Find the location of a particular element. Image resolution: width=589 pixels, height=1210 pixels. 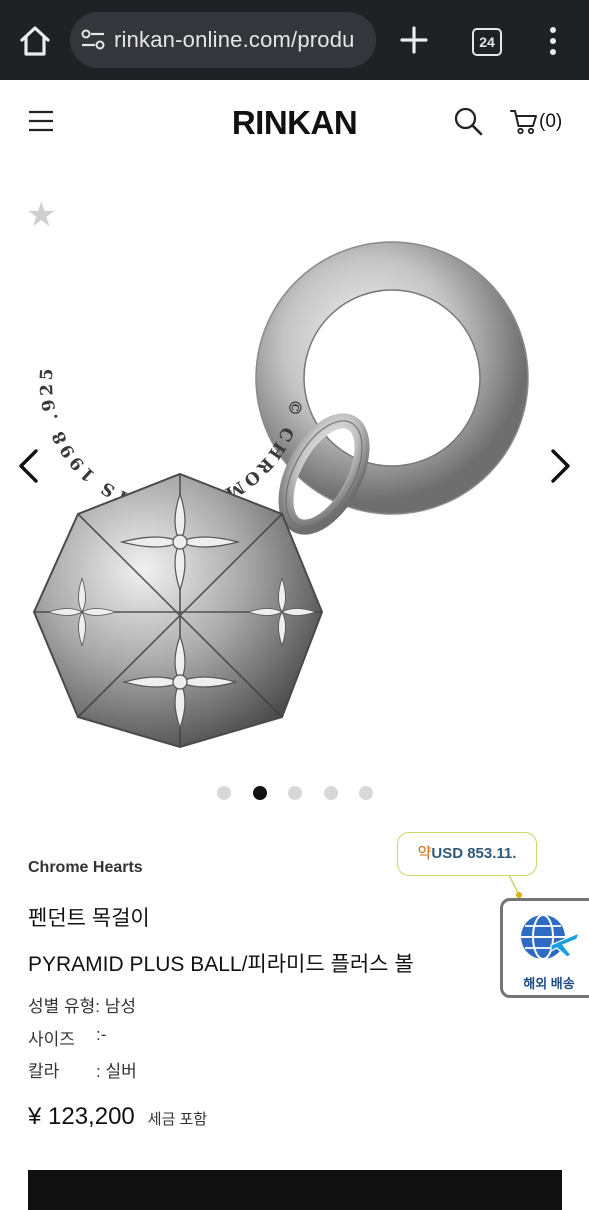

overseas-shipping-label: 해외 배송 is located at coordinates (549, 983).